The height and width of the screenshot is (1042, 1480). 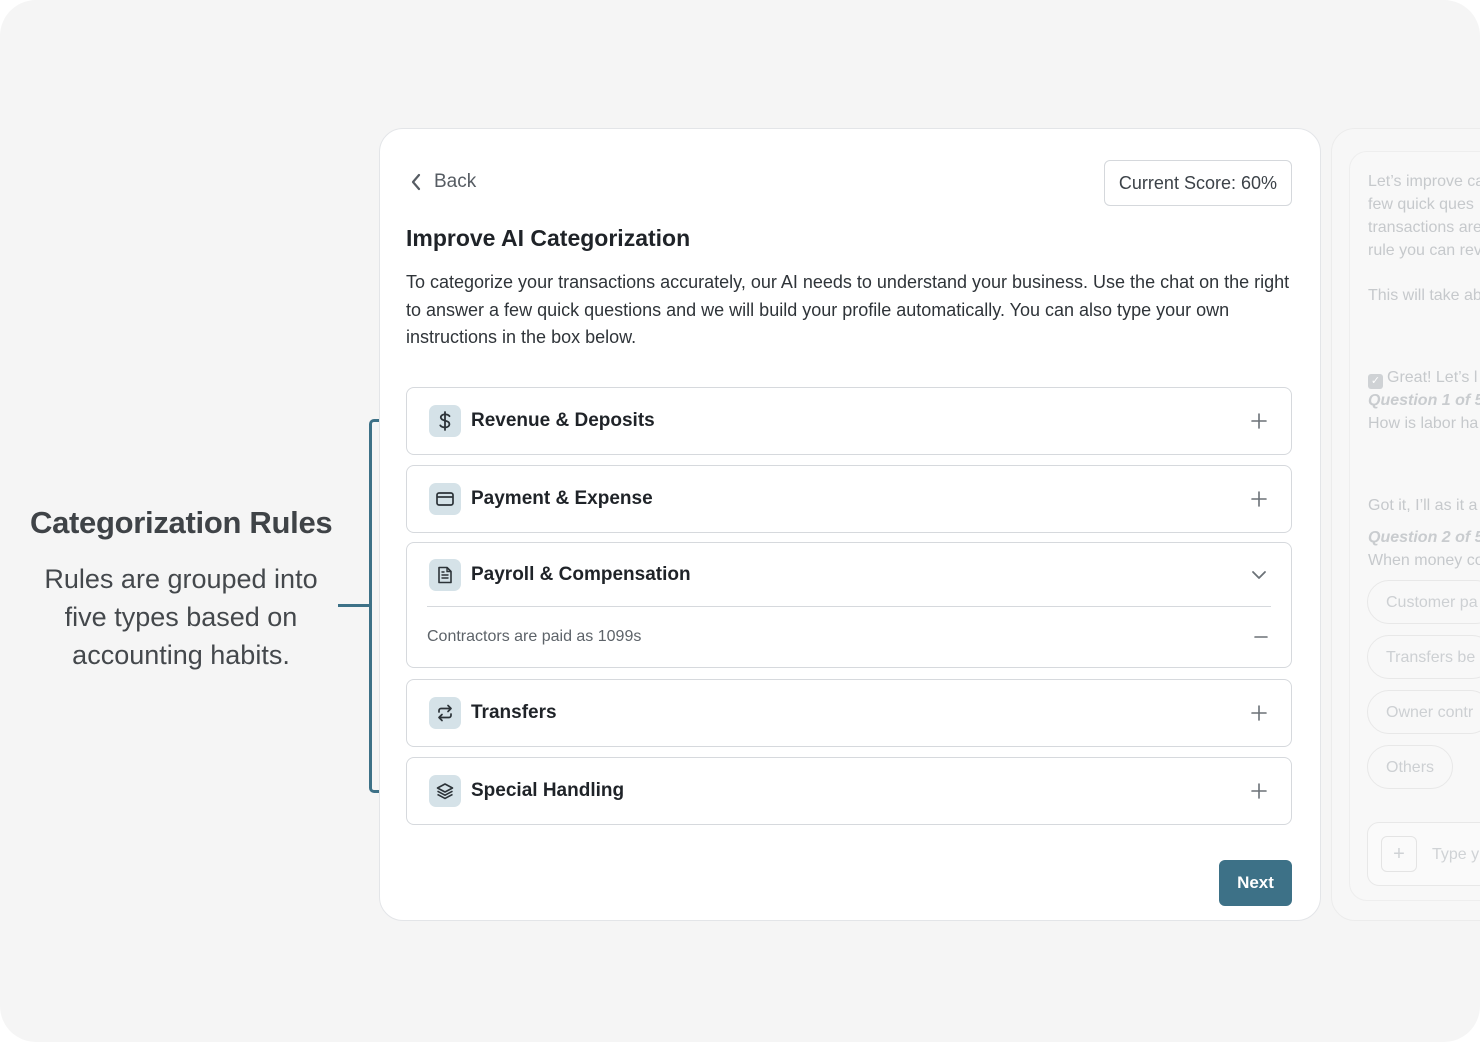 I want to click on category-label: Revenue & Deposits, so click(x=563, y=420).